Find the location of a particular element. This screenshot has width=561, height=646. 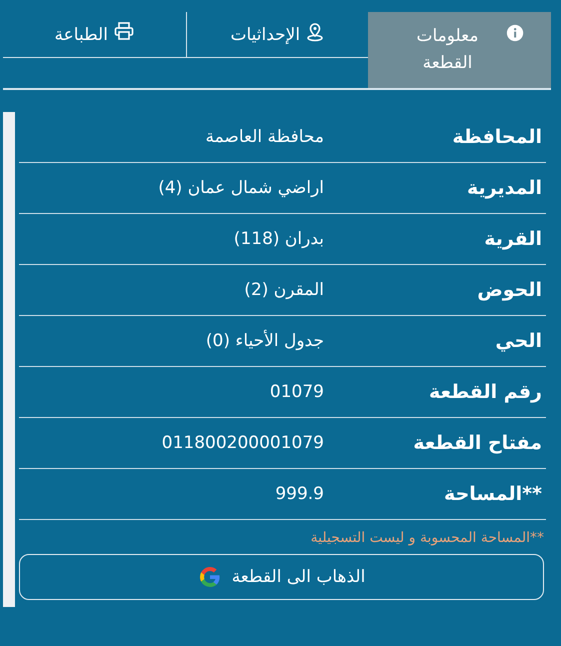

field-value: جدول الأحياء (0) is located at coordinates (264, 341).